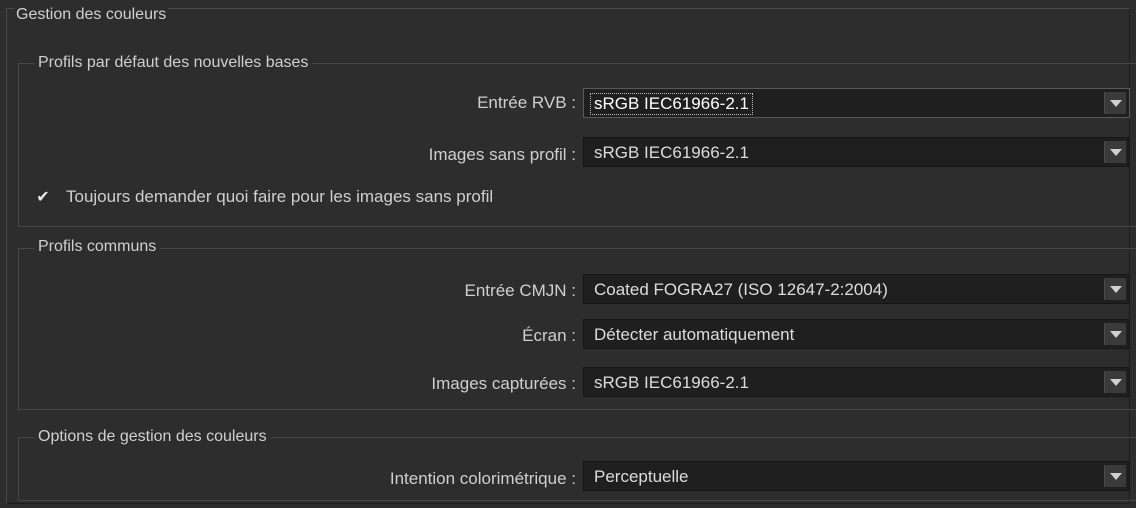 The image size is (1136, 508). Describe the element at coordinates (97, 247) in the screenshot. I see `common-profiles-title: Profils communs` at that location.